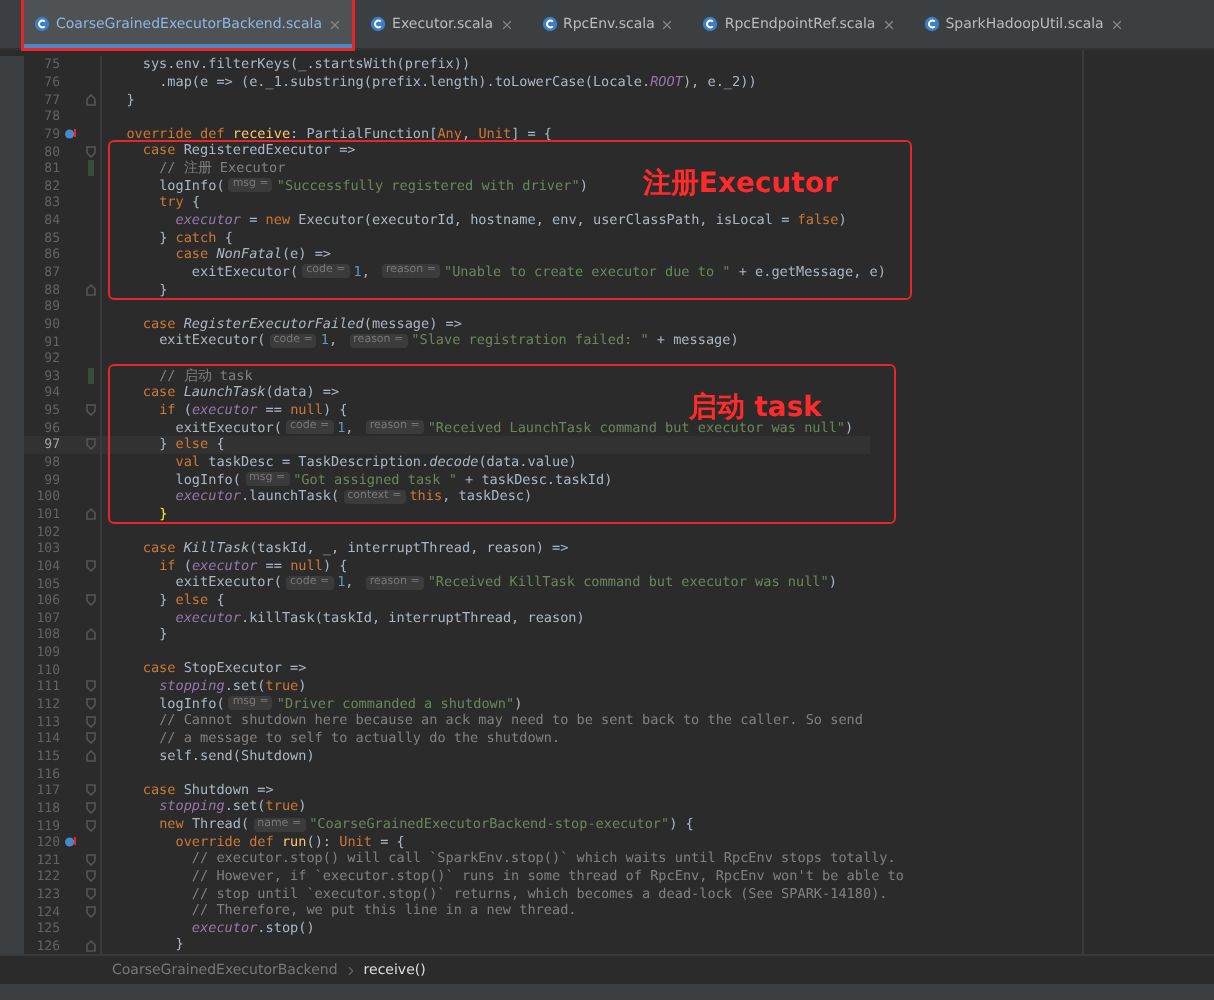 This screenshot has width=1214, height=1000. Describe the element at coordinates (740, 184) in the screenshot. I see `annotation-label: 注册Executor` at that location.